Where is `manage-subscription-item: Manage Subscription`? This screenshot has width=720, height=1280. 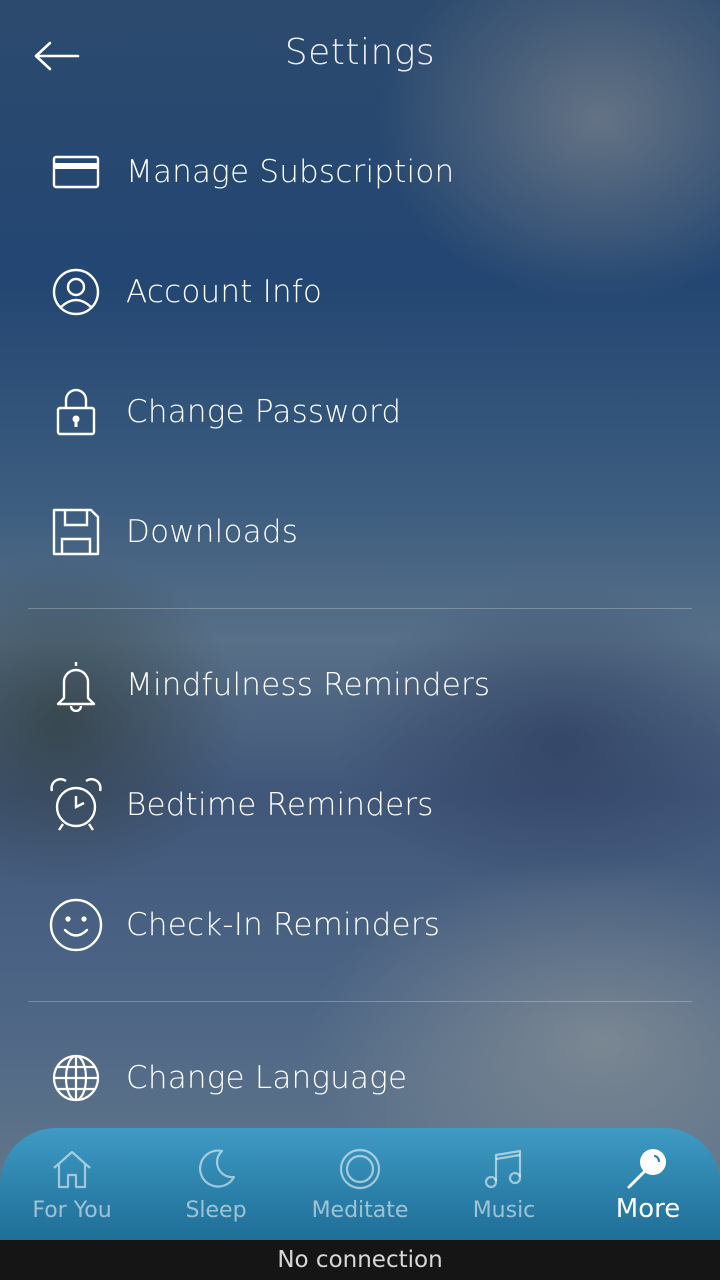
manage-subscription-item: Manage Subscription is located at coordinates (360, 172).